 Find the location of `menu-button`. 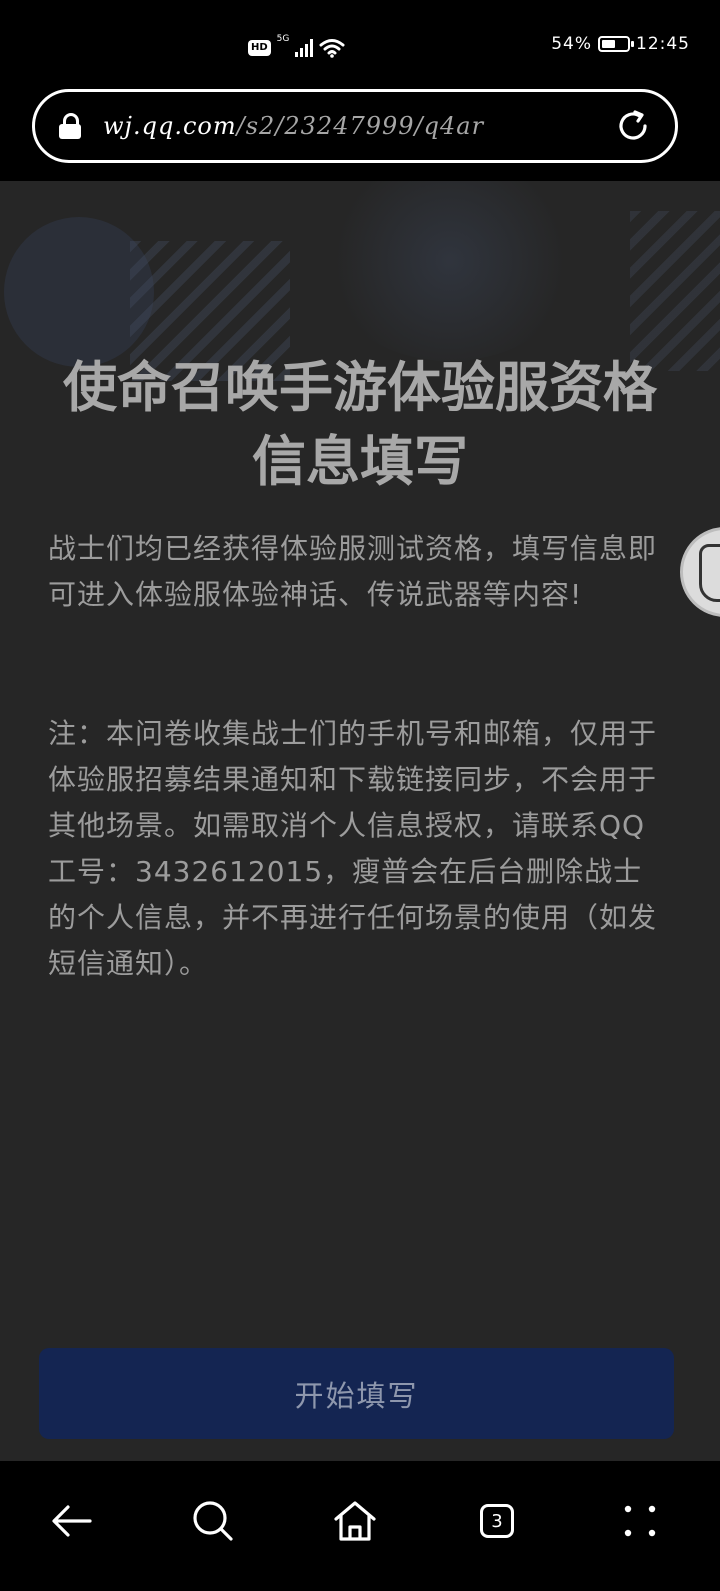

menu-button is located at coordinates (640, 1521).